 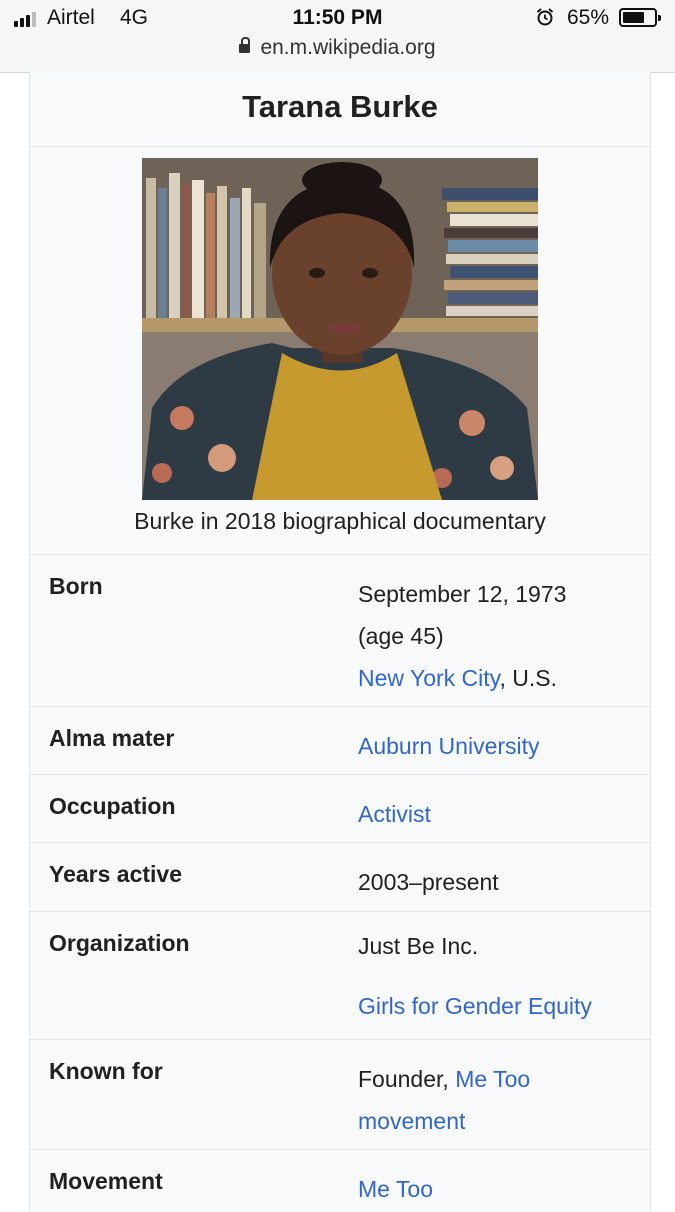 I want to click on infobox-row-alma-mater: Alma mater Auburn University, so click(x=340, y=740).